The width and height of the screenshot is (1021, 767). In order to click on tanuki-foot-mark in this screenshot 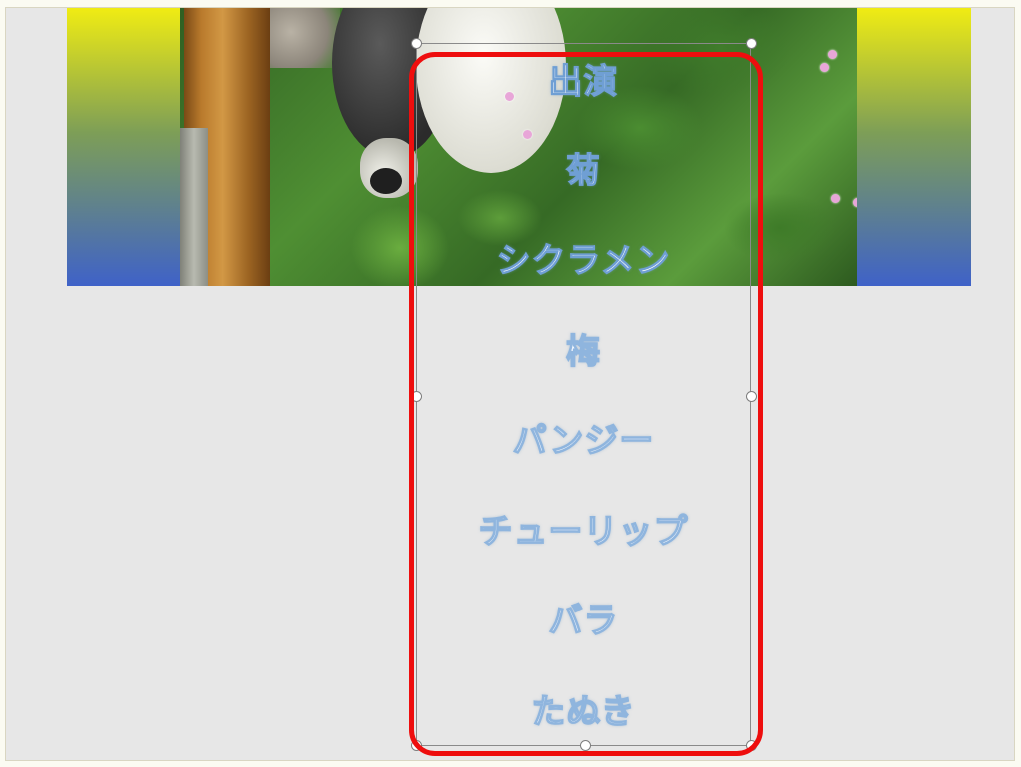, I will do `click(386, 181)`.